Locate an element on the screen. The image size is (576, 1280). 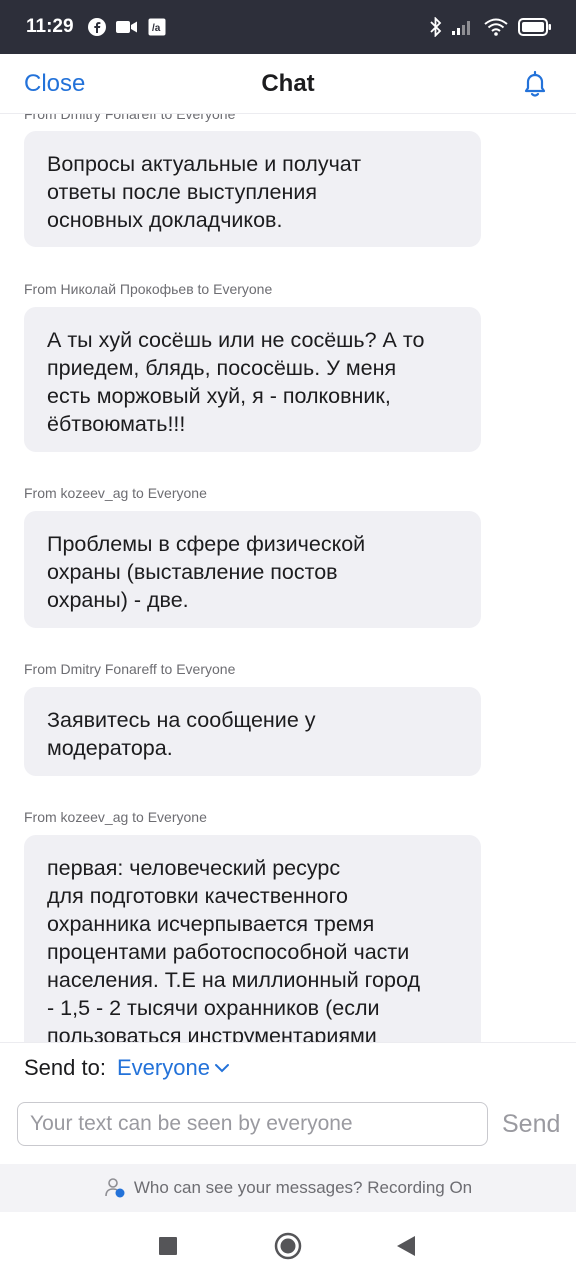
status-time: 11:29 is located at coordinates (50, 26).